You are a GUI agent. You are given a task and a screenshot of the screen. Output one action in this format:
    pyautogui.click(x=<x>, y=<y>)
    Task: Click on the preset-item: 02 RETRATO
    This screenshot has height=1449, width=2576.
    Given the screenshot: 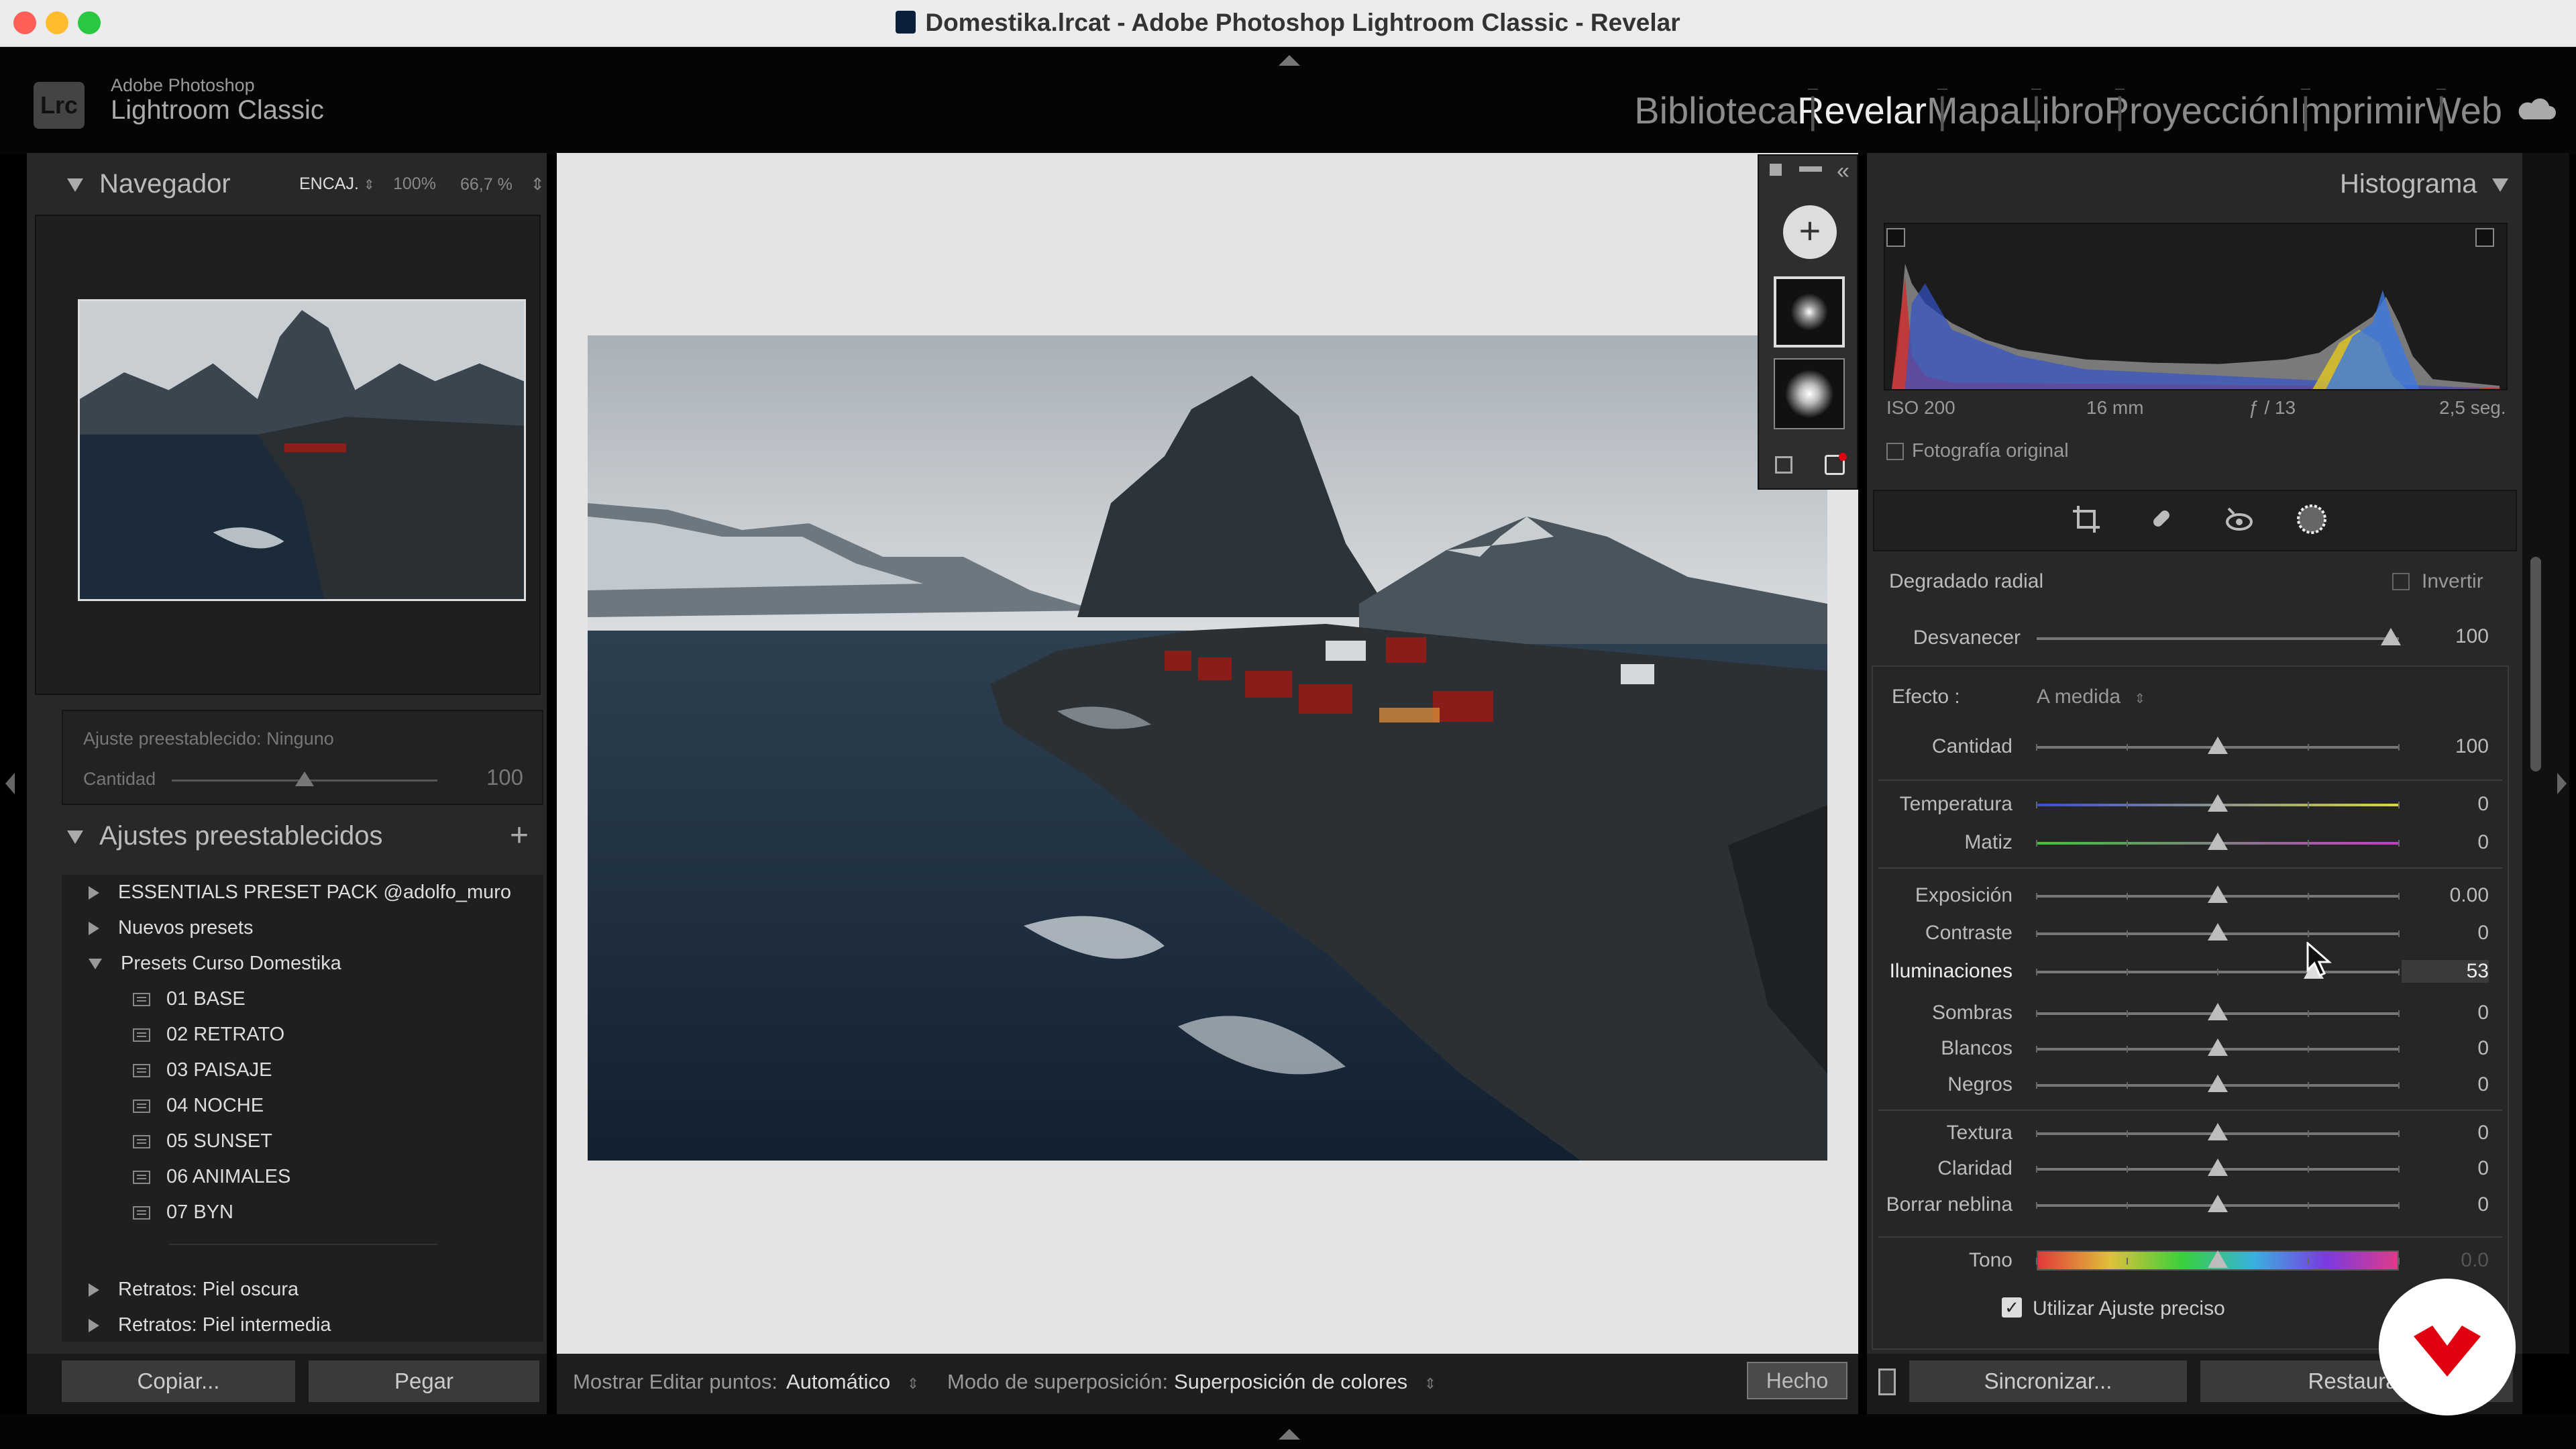 What is the action you would take?
    pyautogui.click(x=302, y=1035)
    